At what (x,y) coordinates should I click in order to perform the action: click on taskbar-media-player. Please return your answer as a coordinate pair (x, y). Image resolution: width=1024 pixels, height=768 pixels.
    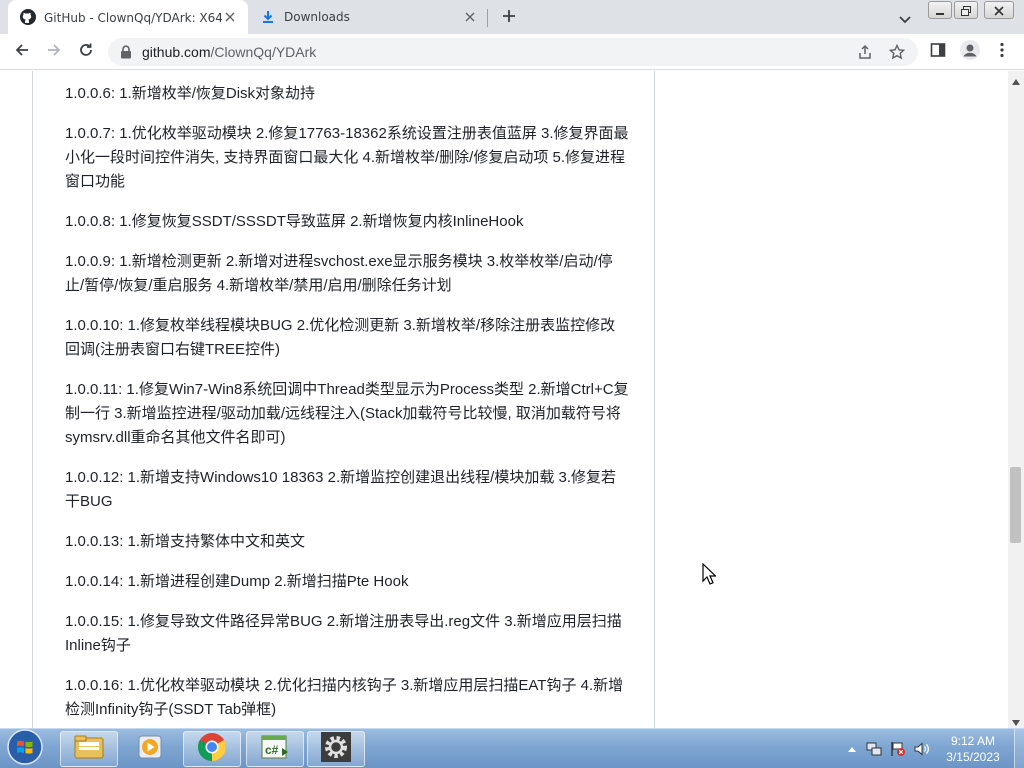
    Looking at the image, I should click on (150, 749).